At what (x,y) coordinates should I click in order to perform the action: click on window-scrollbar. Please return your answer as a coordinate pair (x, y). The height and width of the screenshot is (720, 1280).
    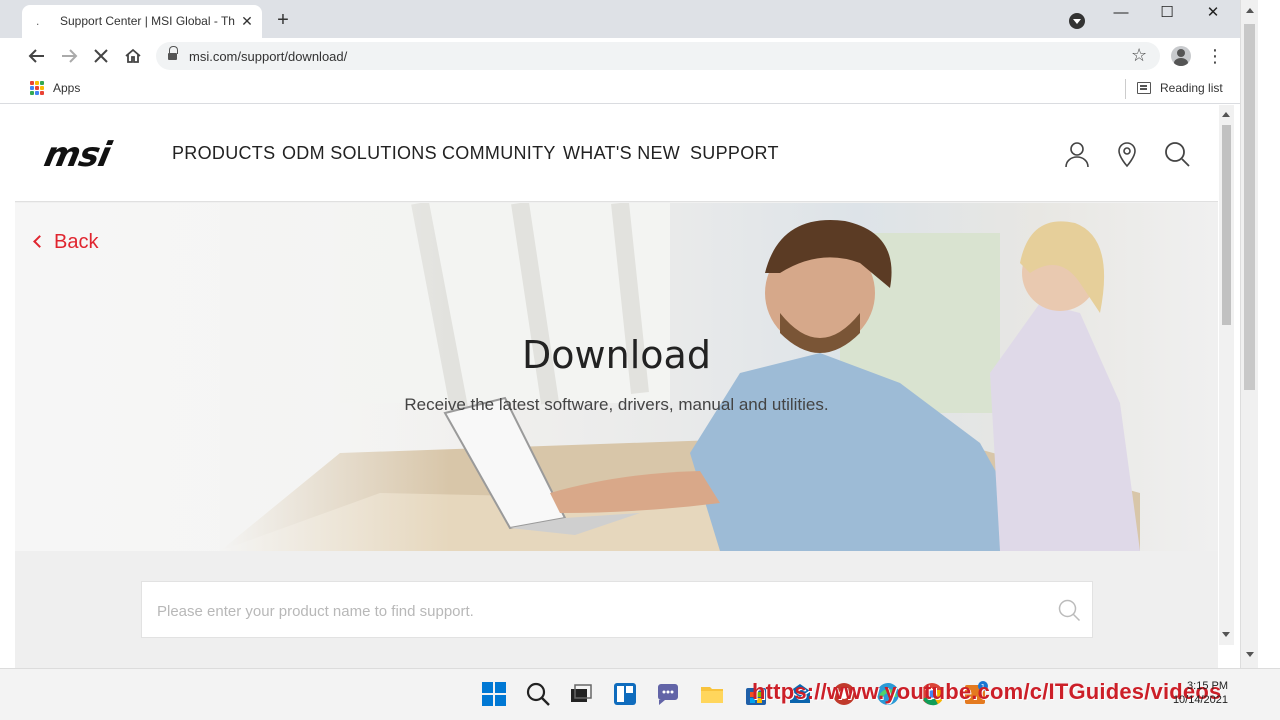
    Looking at the image, I should click on (1249, 334).